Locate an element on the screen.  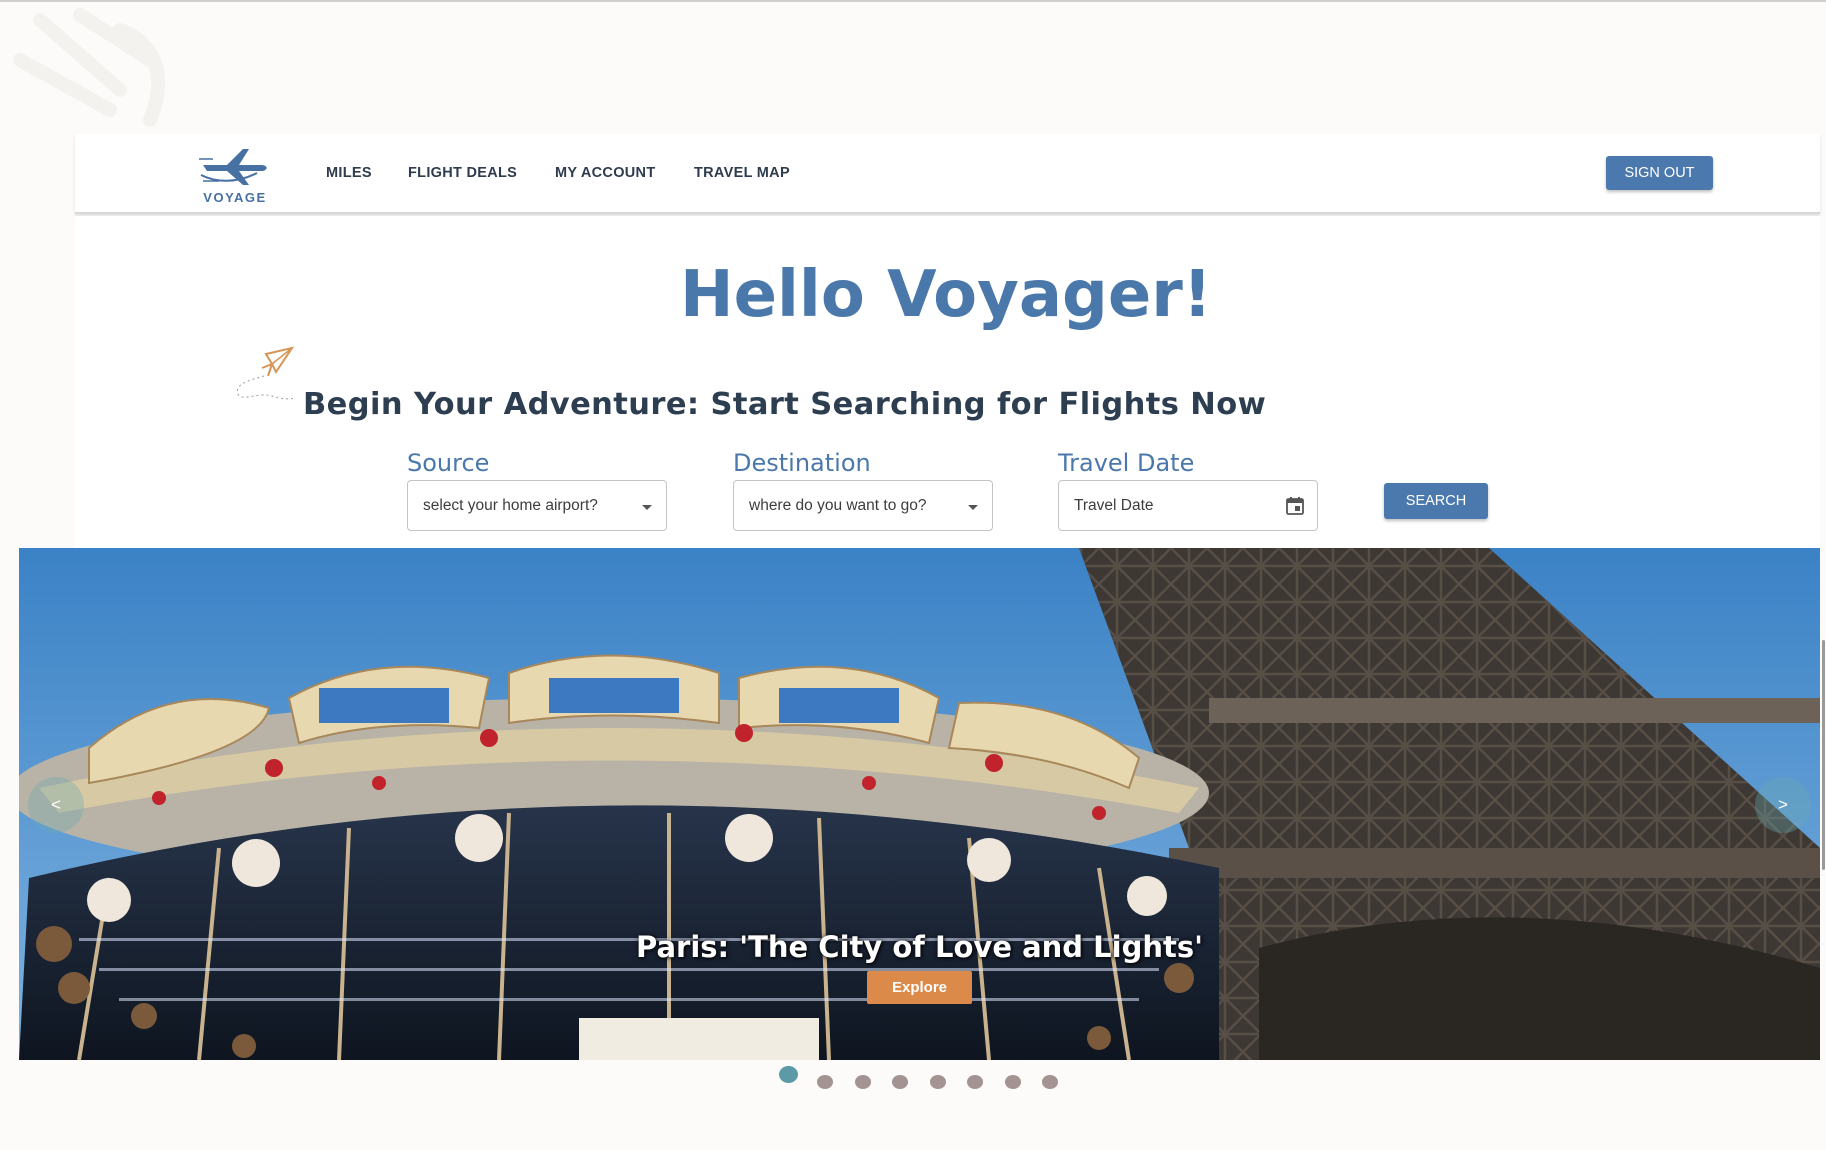
brand-logo: VOYAGE is located at coordinates (235, 177).